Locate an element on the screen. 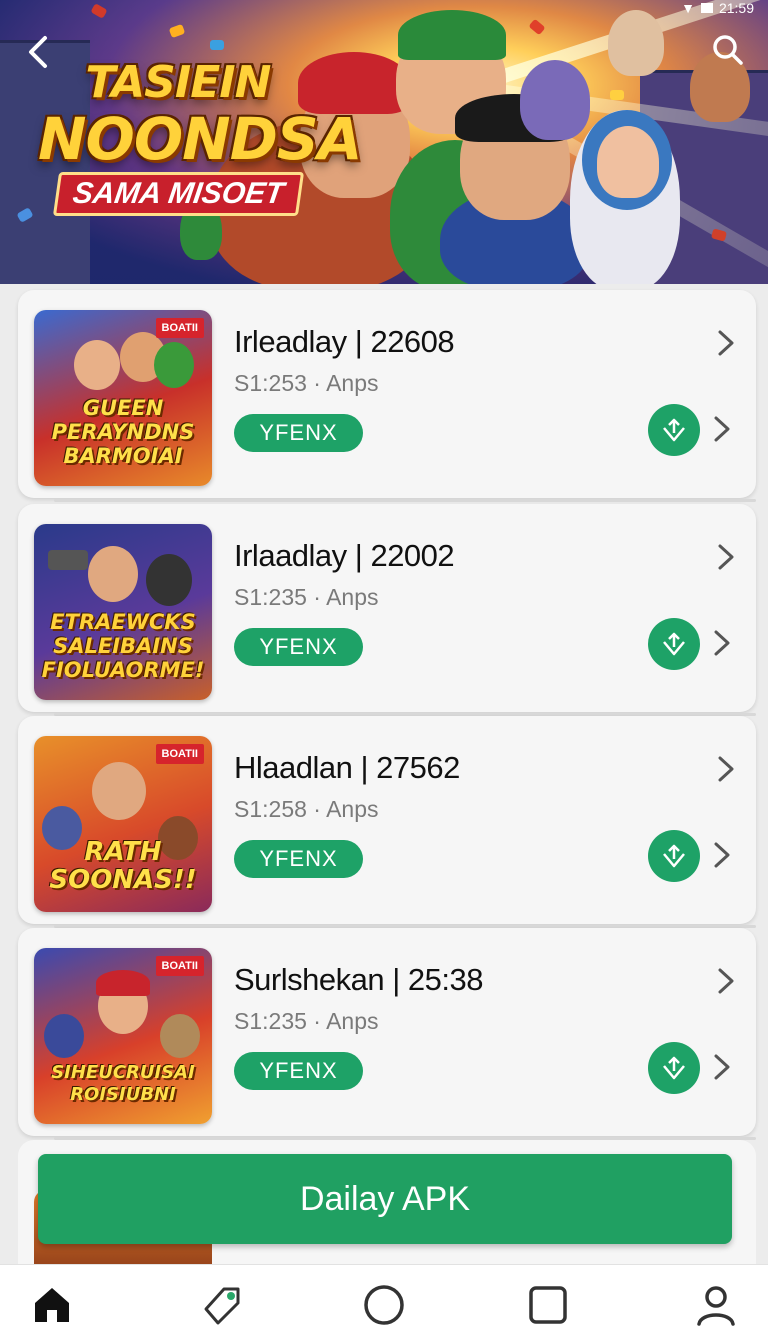 Image resolution: width=768 pixels, height=1344 pixels. status-bar: ▼ 21:59 is located at coordinates (717, 8).